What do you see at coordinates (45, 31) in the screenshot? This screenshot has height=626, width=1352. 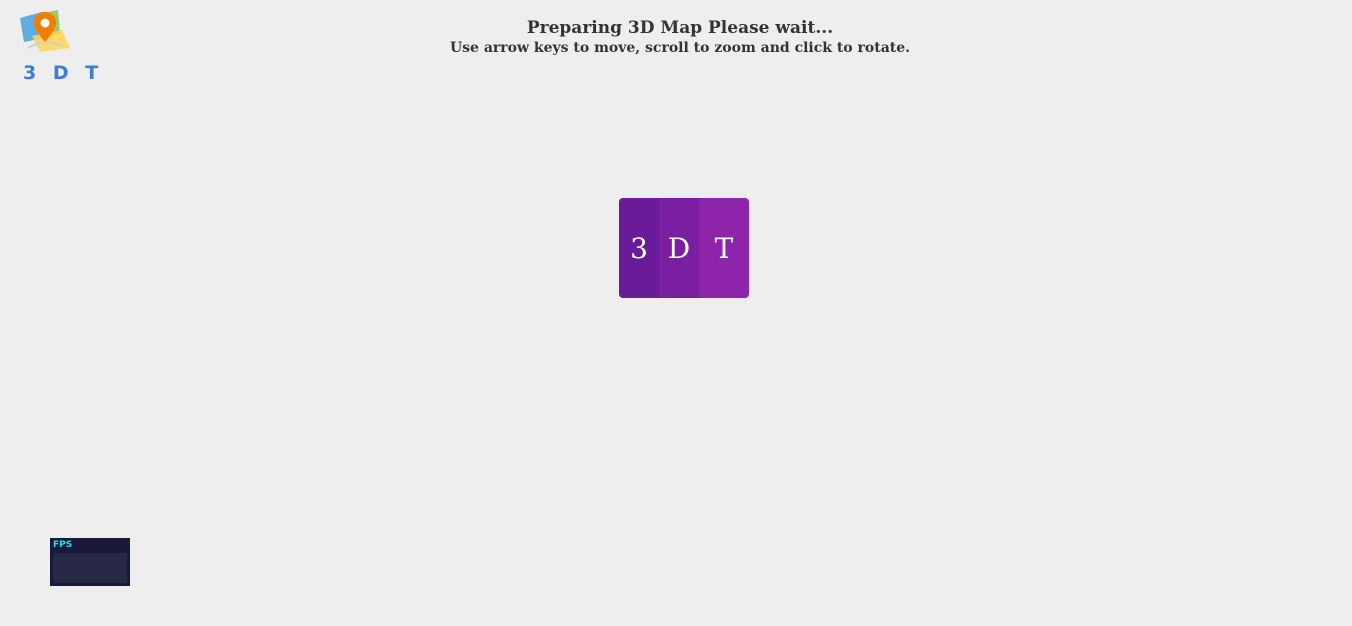 I see `map-pin-icon` at bounding box center [45, 31].